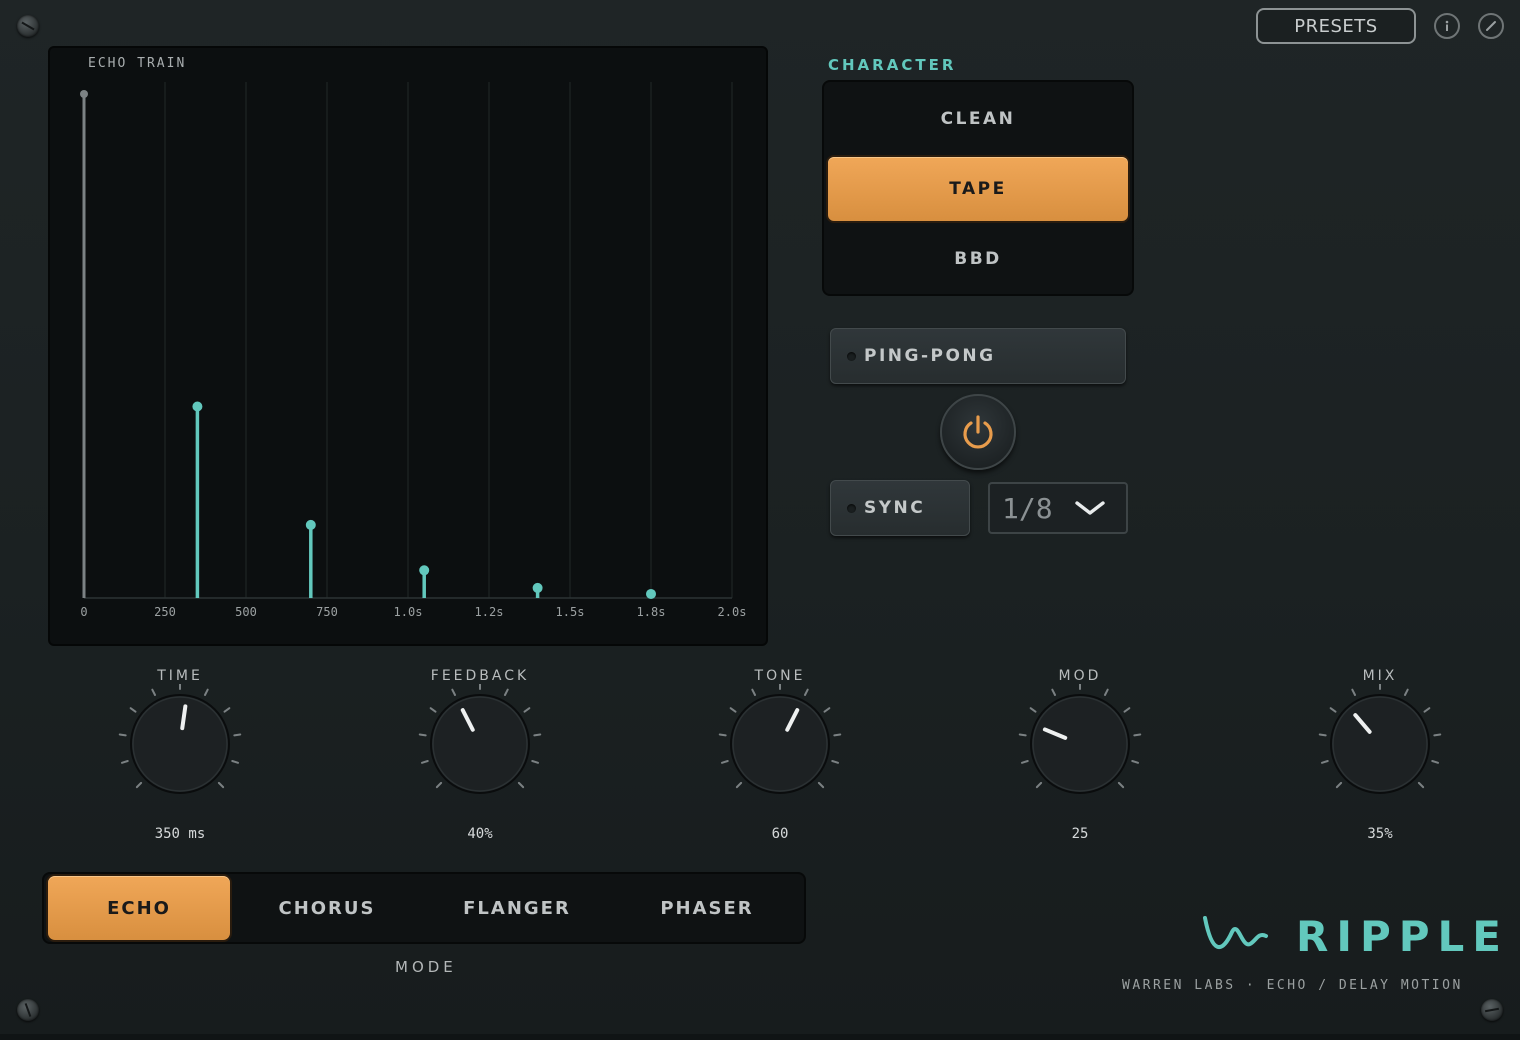  Describe the element at coordinates (1336, 26) in the screenshot. I see `presets-button: PRESETS` at that location.